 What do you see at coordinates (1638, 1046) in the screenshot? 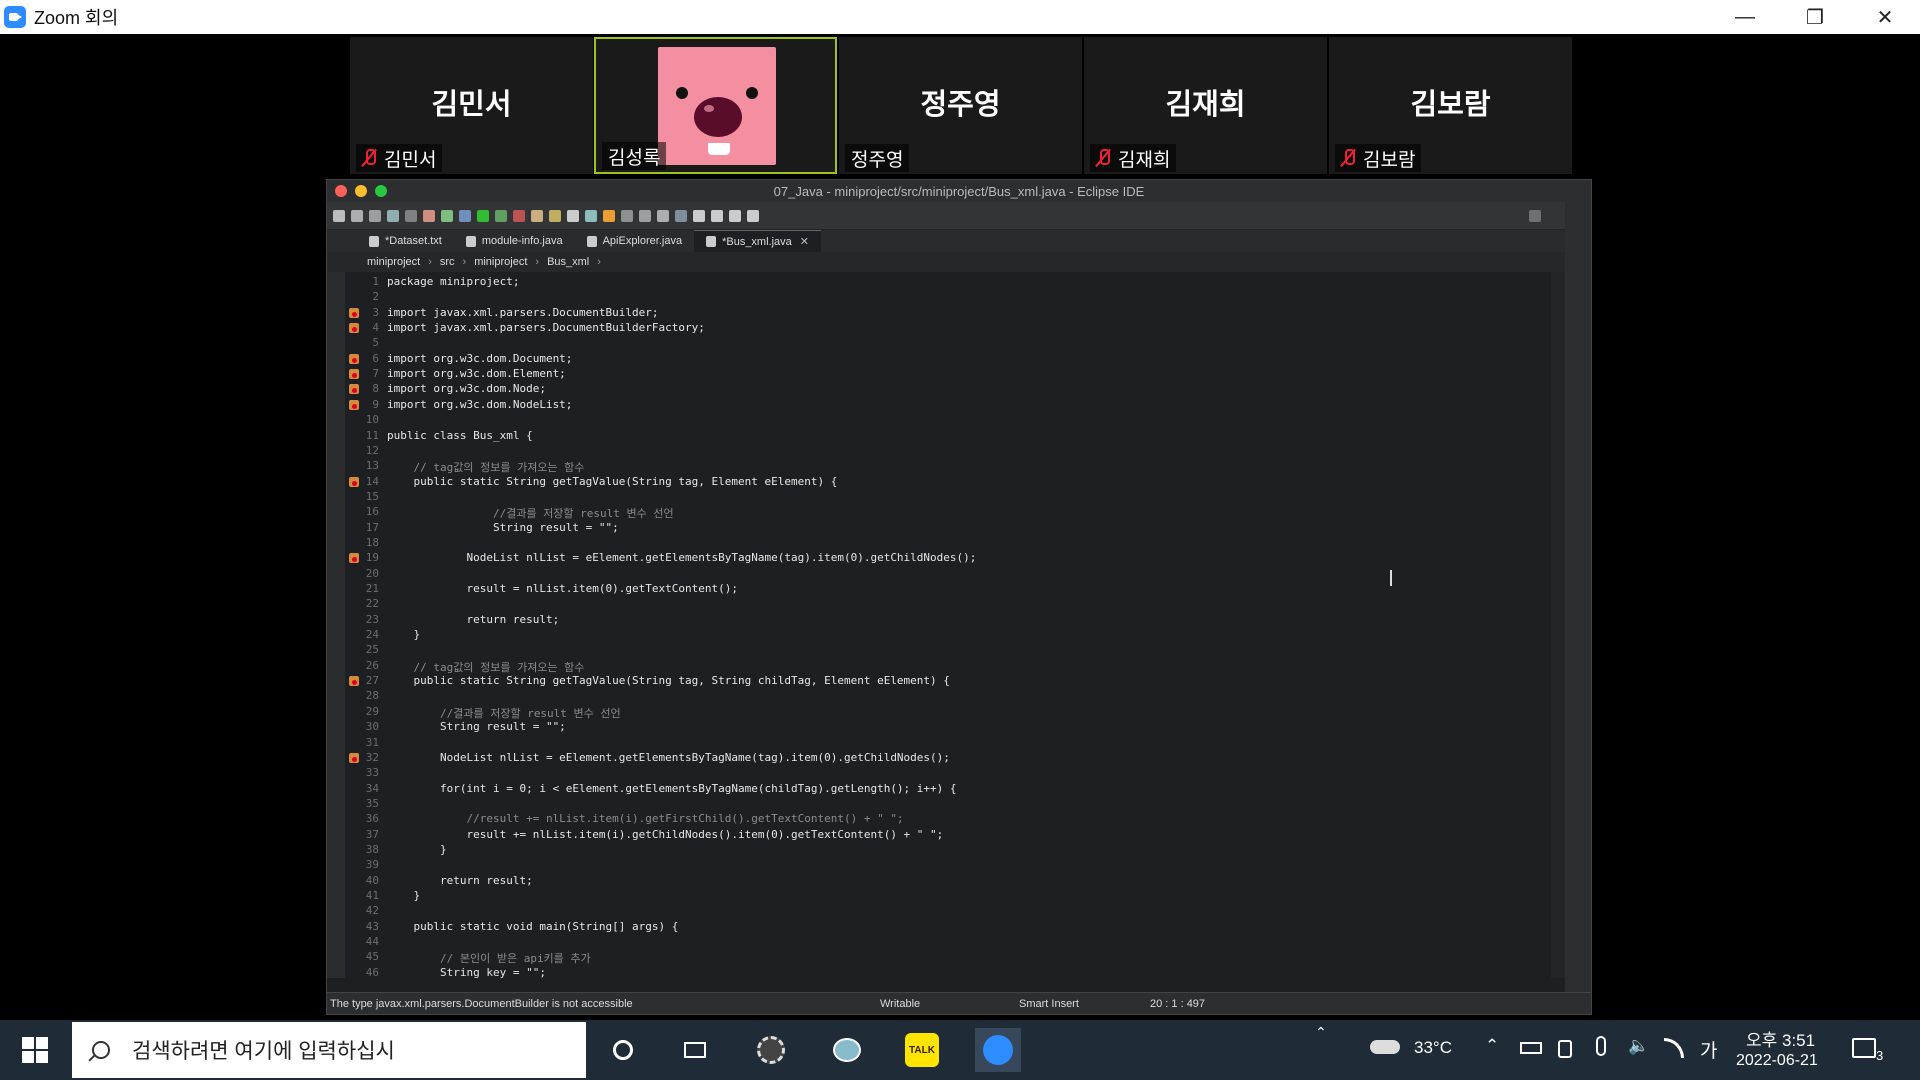
I see `speaker-icon: 🔈` at bounding box center [1638, 1046].